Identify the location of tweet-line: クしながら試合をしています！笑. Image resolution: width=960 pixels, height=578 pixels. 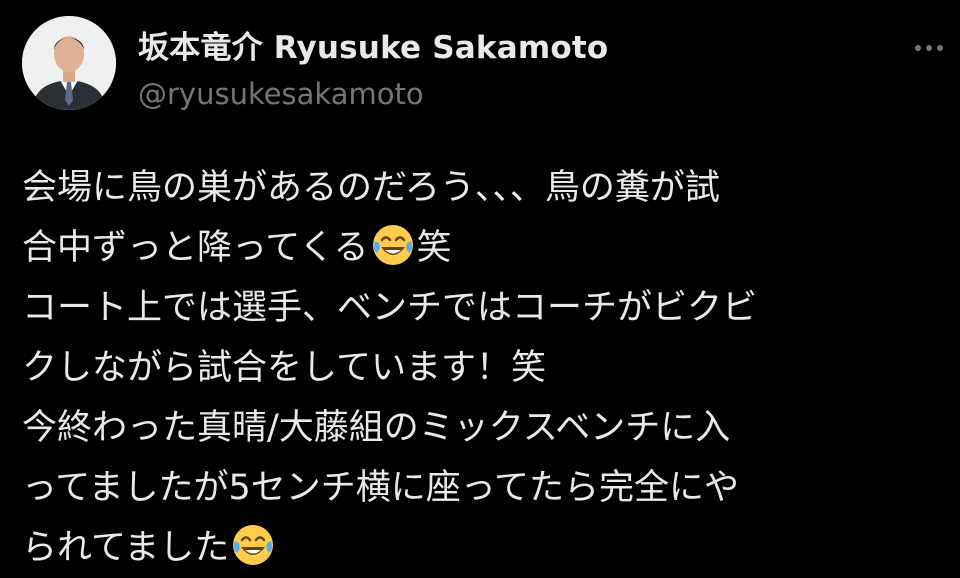
(487, 368).